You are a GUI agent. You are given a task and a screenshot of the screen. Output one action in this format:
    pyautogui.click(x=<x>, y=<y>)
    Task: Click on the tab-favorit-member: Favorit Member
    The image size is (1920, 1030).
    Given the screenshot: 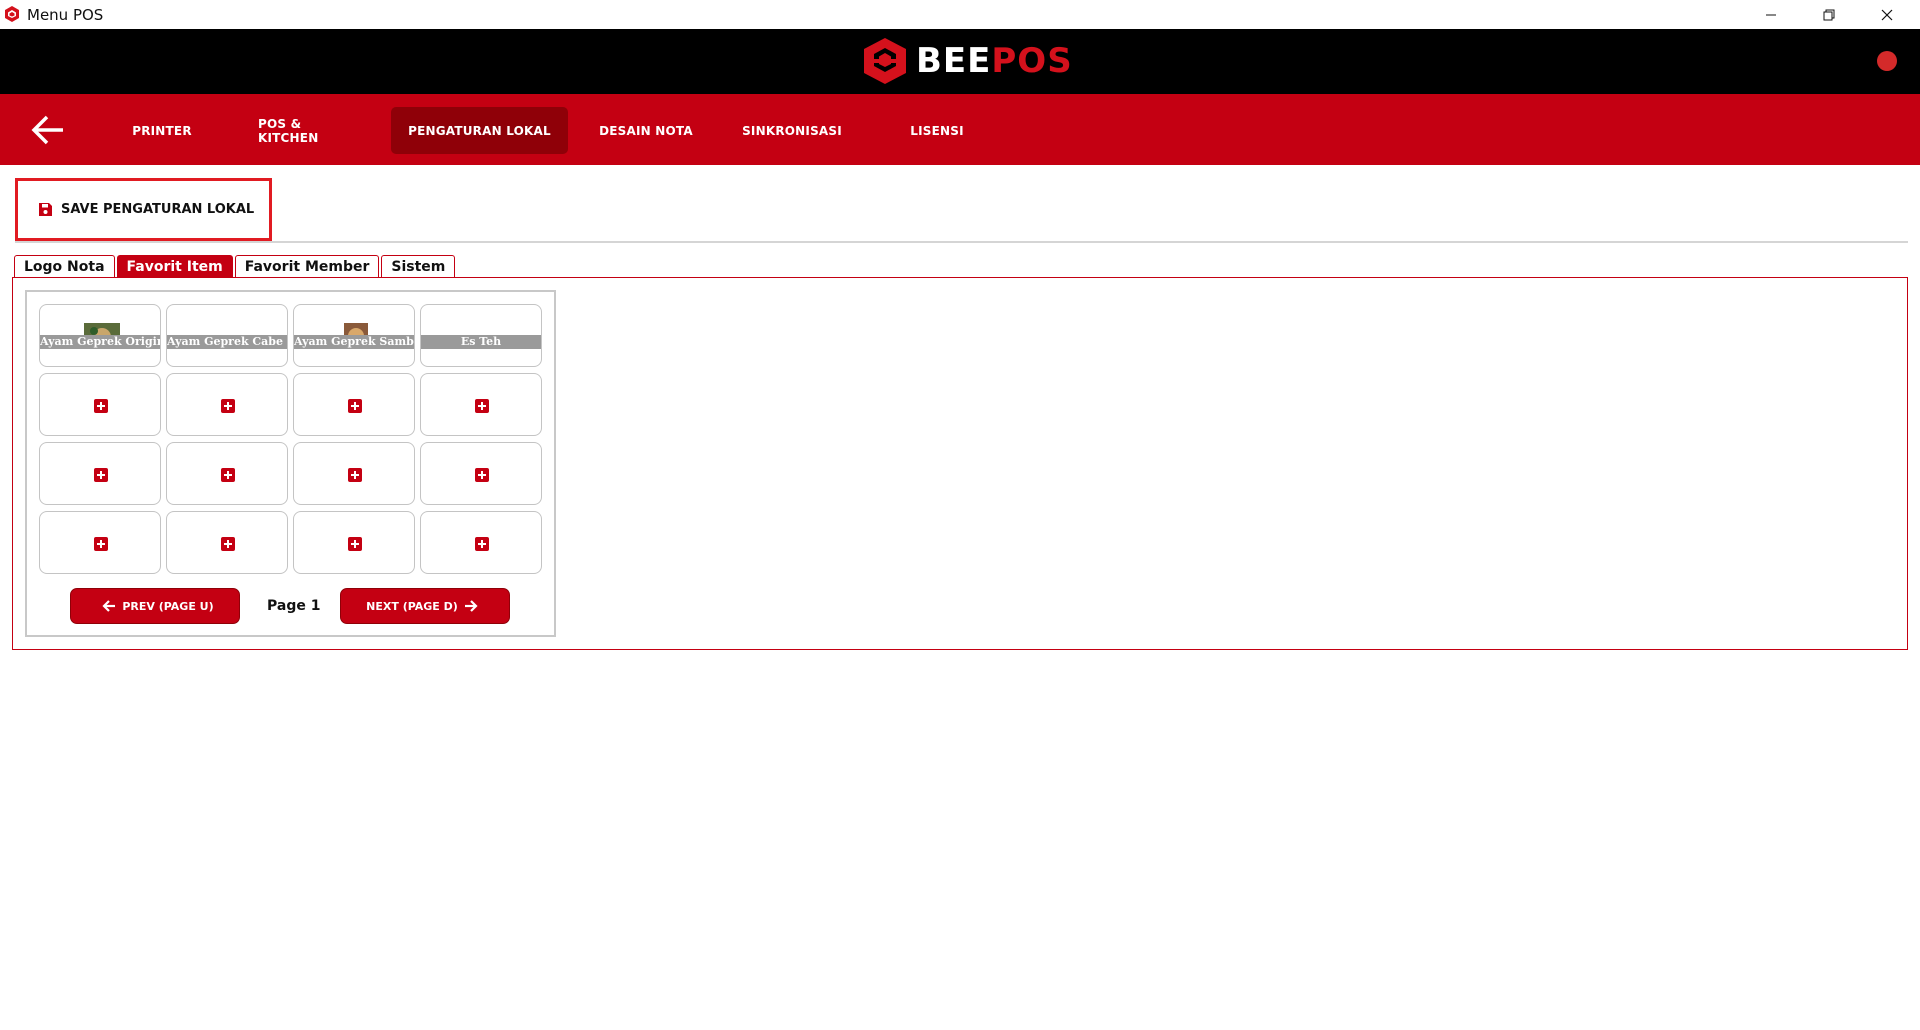 What is the action you would take?
    pyautogui.click(x=307, y=266)
    